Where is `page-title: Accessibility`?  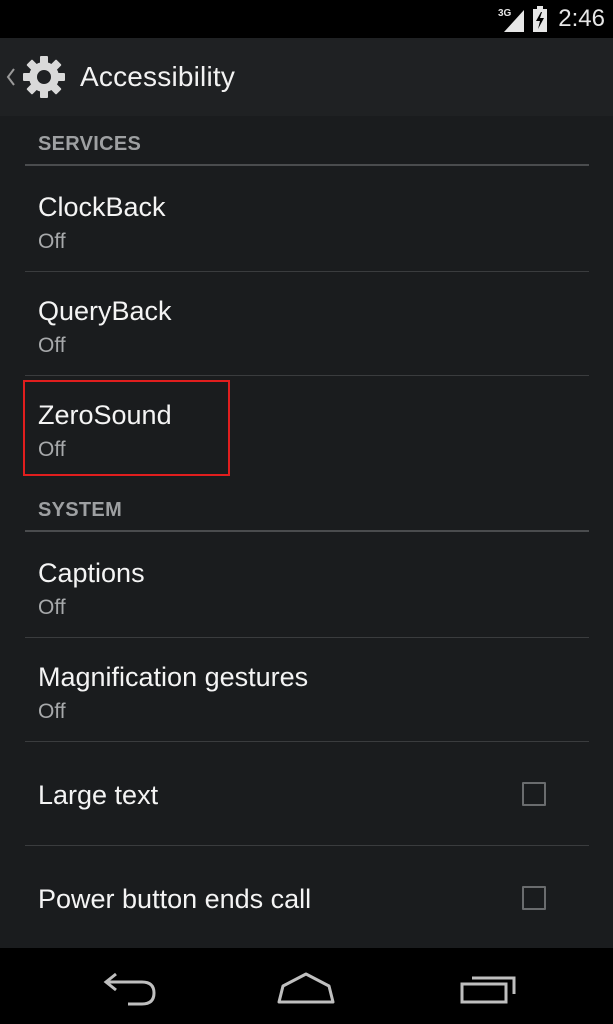 page-title: Accessibility is located at coordinates (158, 76).